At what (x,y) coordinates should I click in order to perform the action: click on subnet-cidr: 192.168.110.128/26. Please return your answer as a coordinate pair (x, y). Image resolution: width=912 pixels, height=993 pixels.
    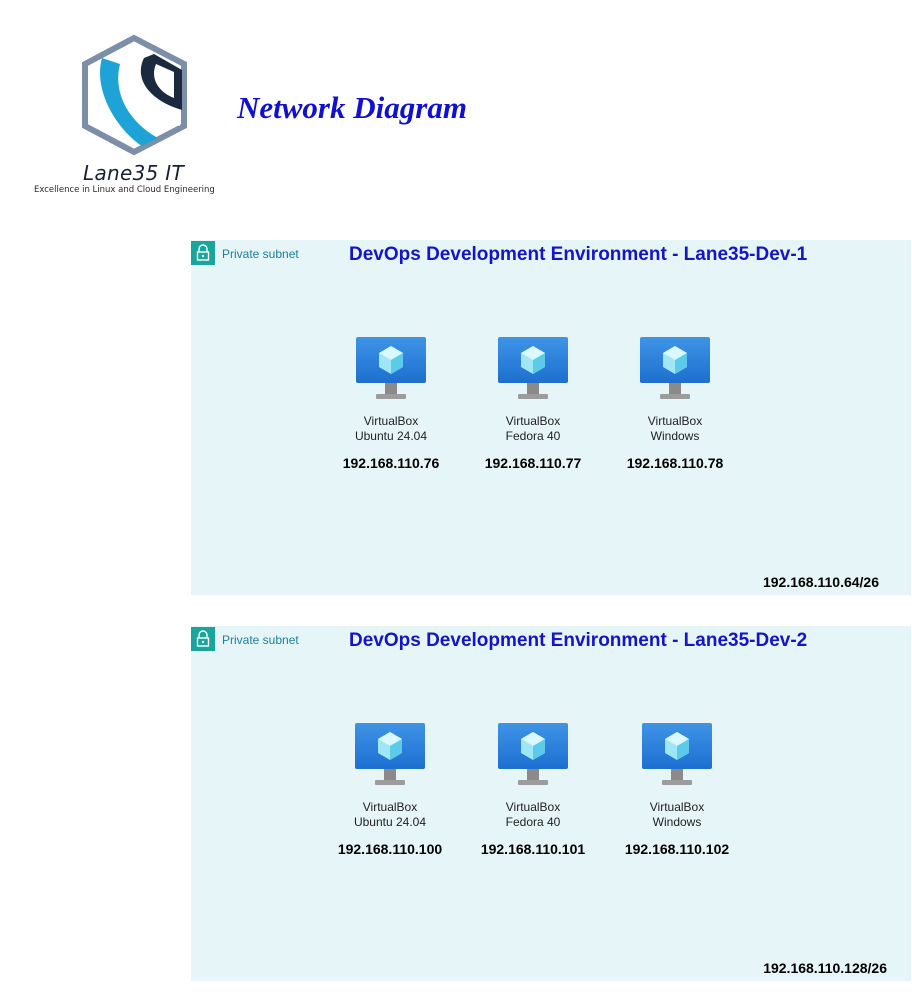
    Looking at the image, I should click on (825, 968).